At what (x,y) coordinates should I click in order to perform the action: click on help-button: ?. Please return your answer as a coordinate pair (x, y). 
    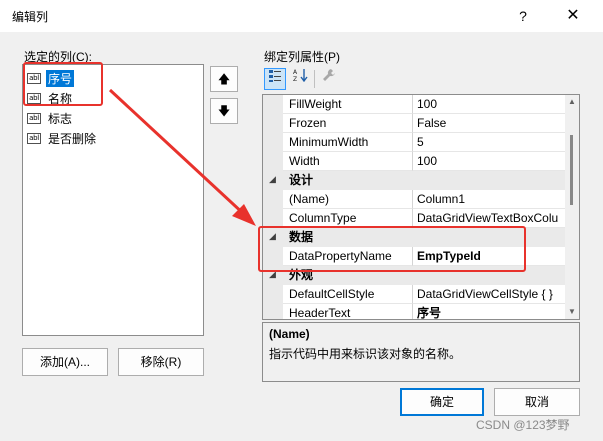
    Looking at the image, I should click on (523, 16).